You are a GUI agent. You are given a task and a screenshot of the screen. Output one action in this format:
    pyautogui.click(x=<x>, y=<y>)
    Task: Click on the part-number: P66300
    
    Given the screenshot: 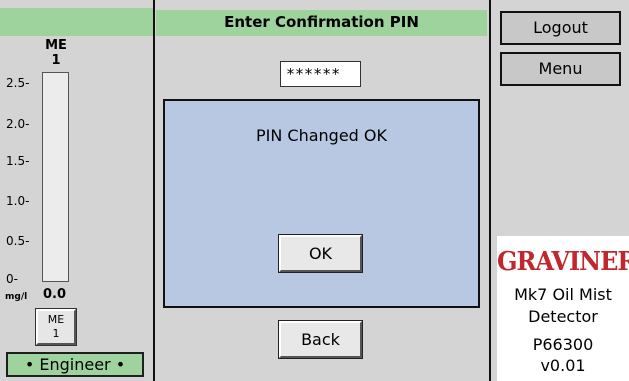 What is the action you would take?
    pyautogui.click(x=563, y=344)
    